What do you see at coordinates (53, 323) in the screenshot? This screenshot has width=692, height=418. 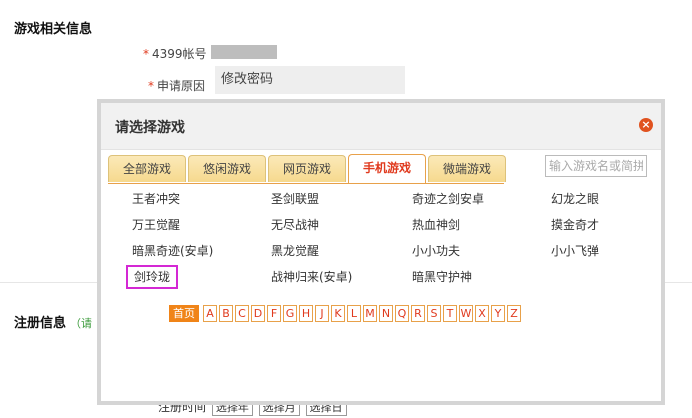 I see `section-title-registration: 注册信息 （请` at bounding box center [53, 323].